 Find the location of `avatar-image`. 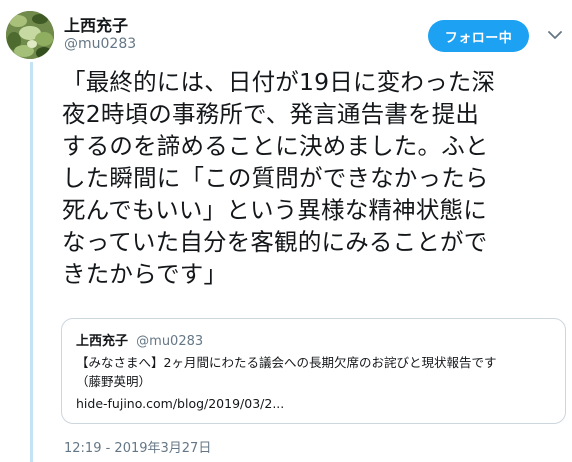

avatar-image is located at coordinates (30, 35).